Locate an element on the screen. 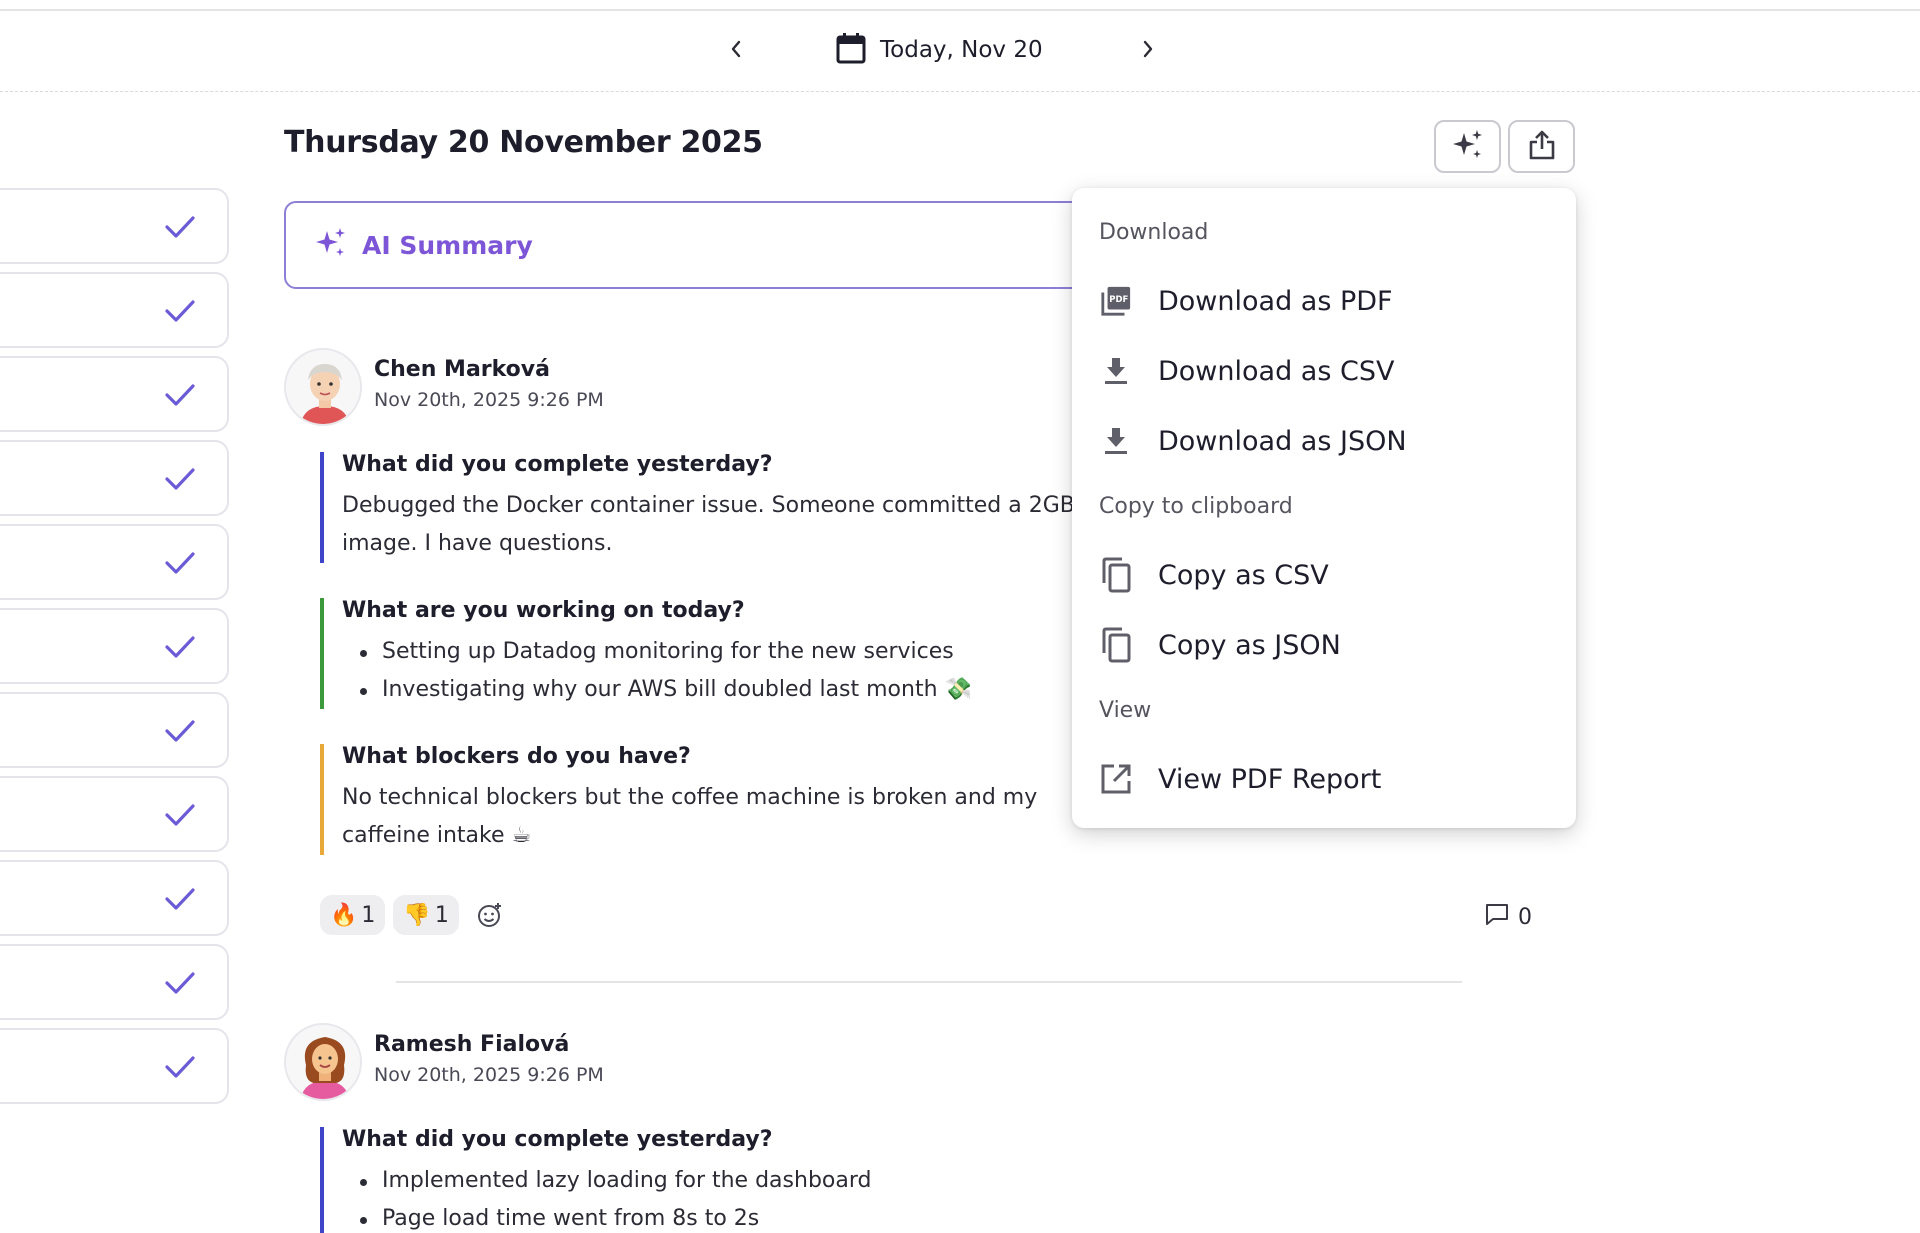 The image size is (1920, 1233). share-button is located at coordinates (1541, 146).